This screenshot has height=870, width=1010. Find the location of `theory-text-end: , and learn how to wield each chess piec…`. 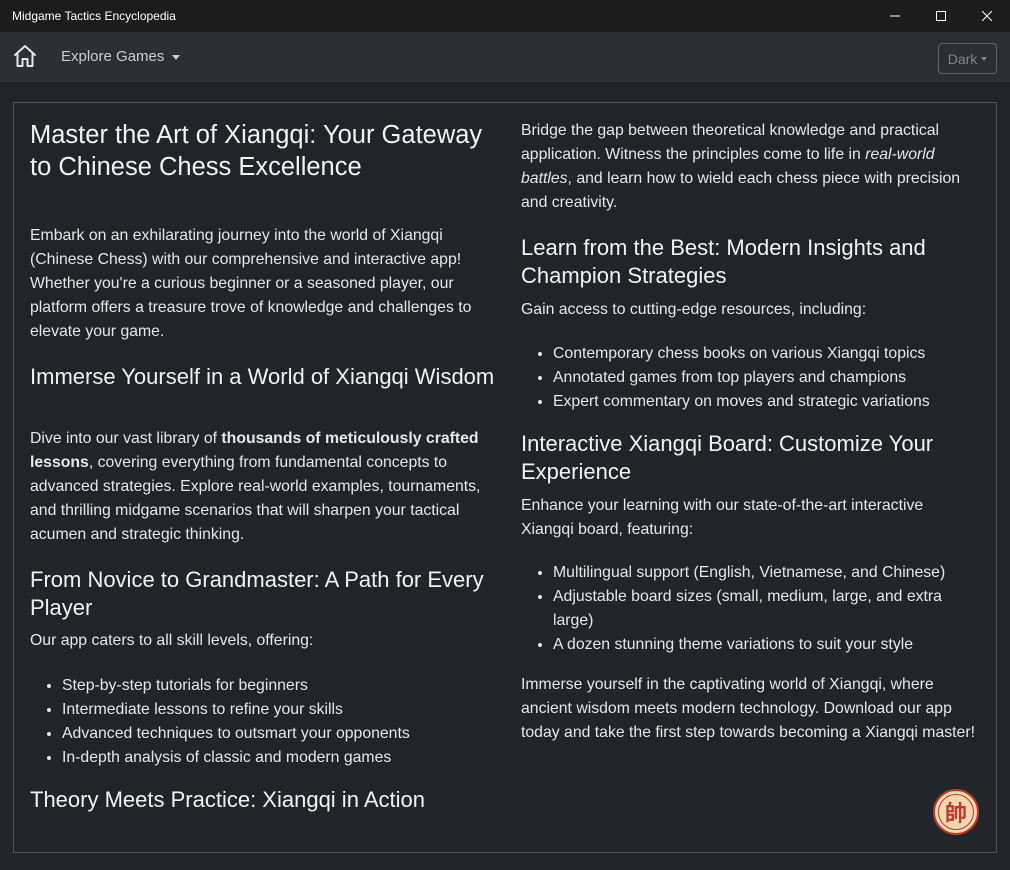

theory-text-end: , and learn how to wield each chess piec… is located at coordinates (741, 190).